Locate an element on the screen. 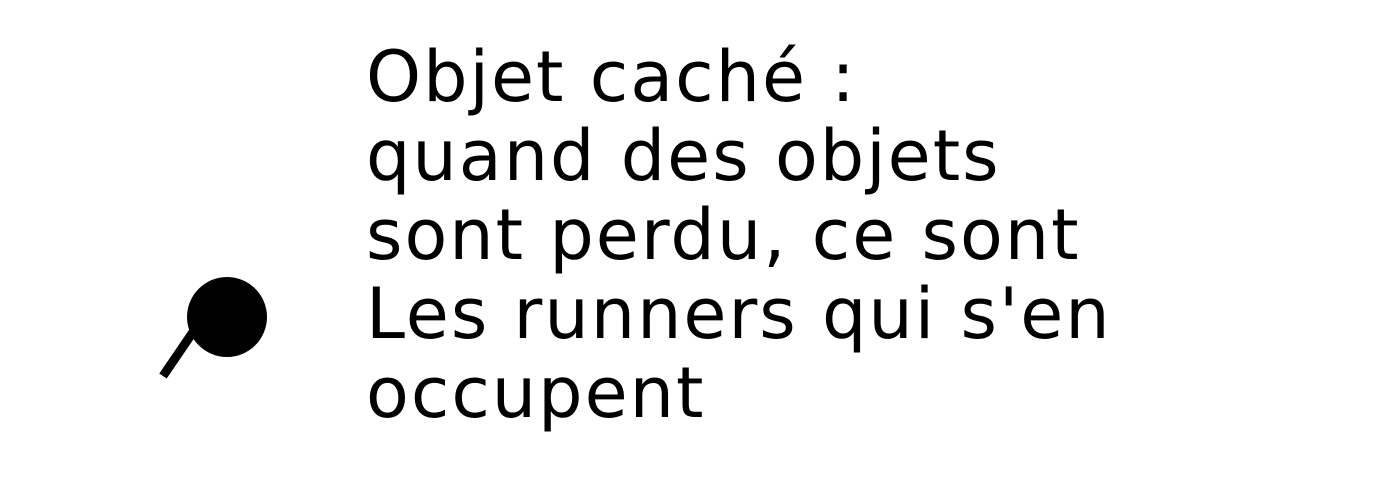 This screenshot has width=1378, height=482. caption-line-3: sont perdu, ce sont is located at coordinates (723, 235).